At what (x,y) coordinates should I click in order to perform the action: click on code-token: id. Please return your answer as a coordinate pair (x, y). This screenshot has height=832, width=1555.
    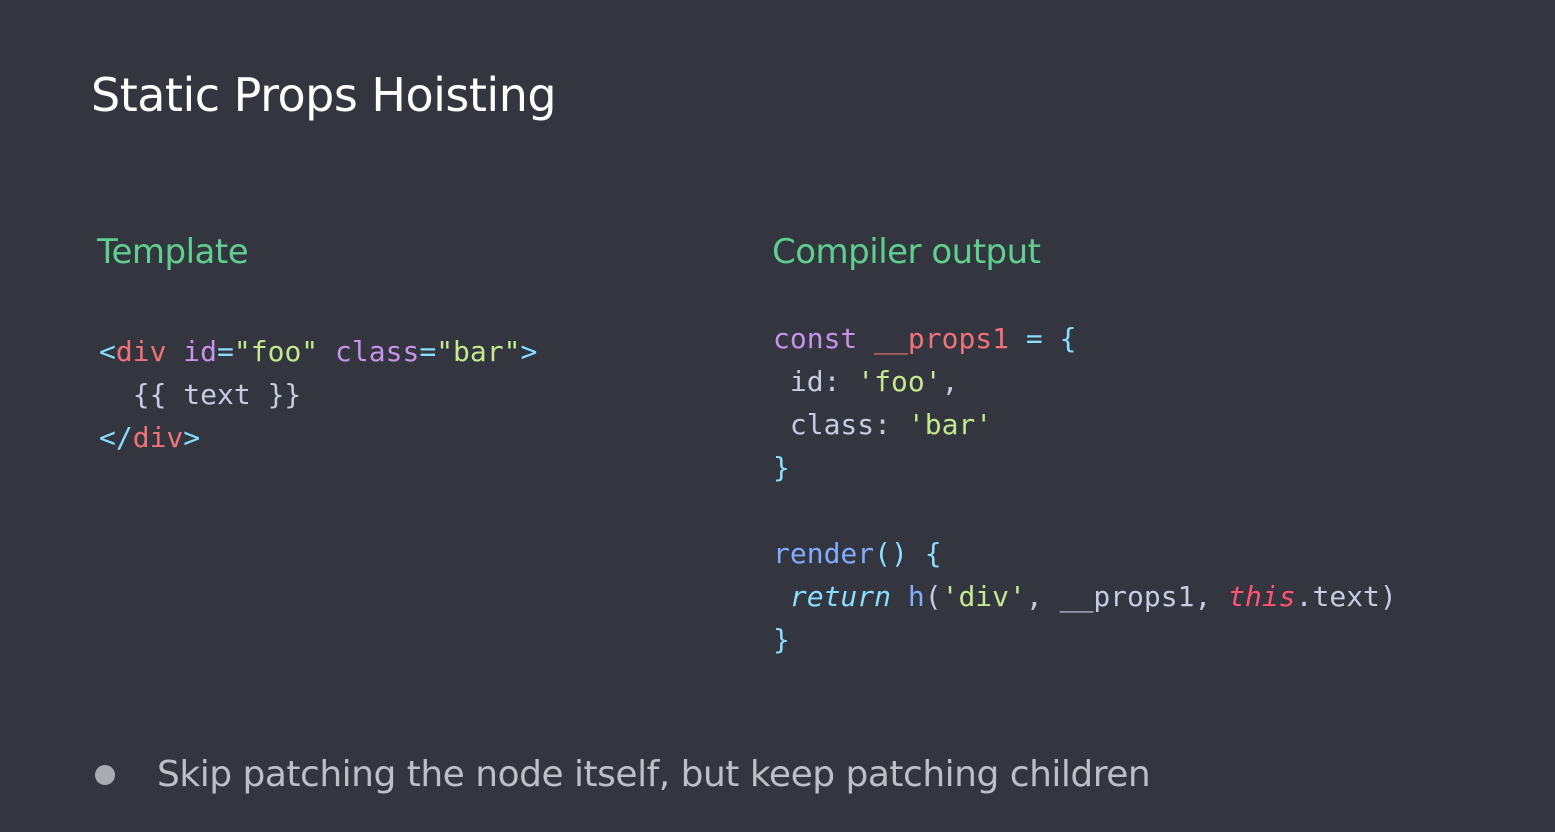
    Looking at the image, I should click on (200, 351).